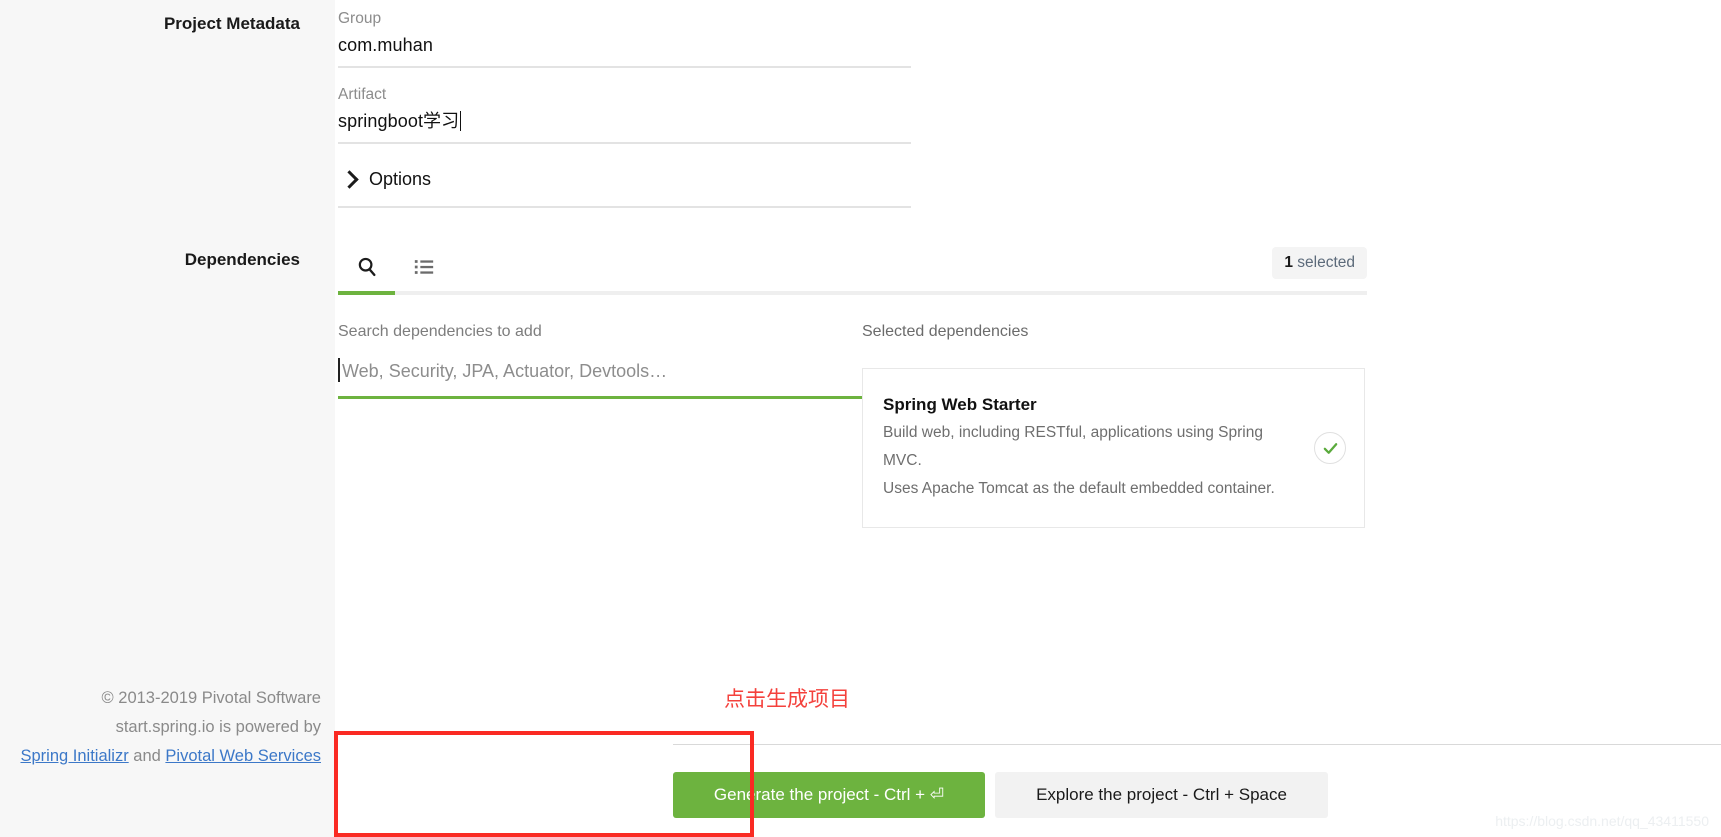  Describe the element at coordinates (618, 397) in the screenshot. I see `search-input-underline` at that location.